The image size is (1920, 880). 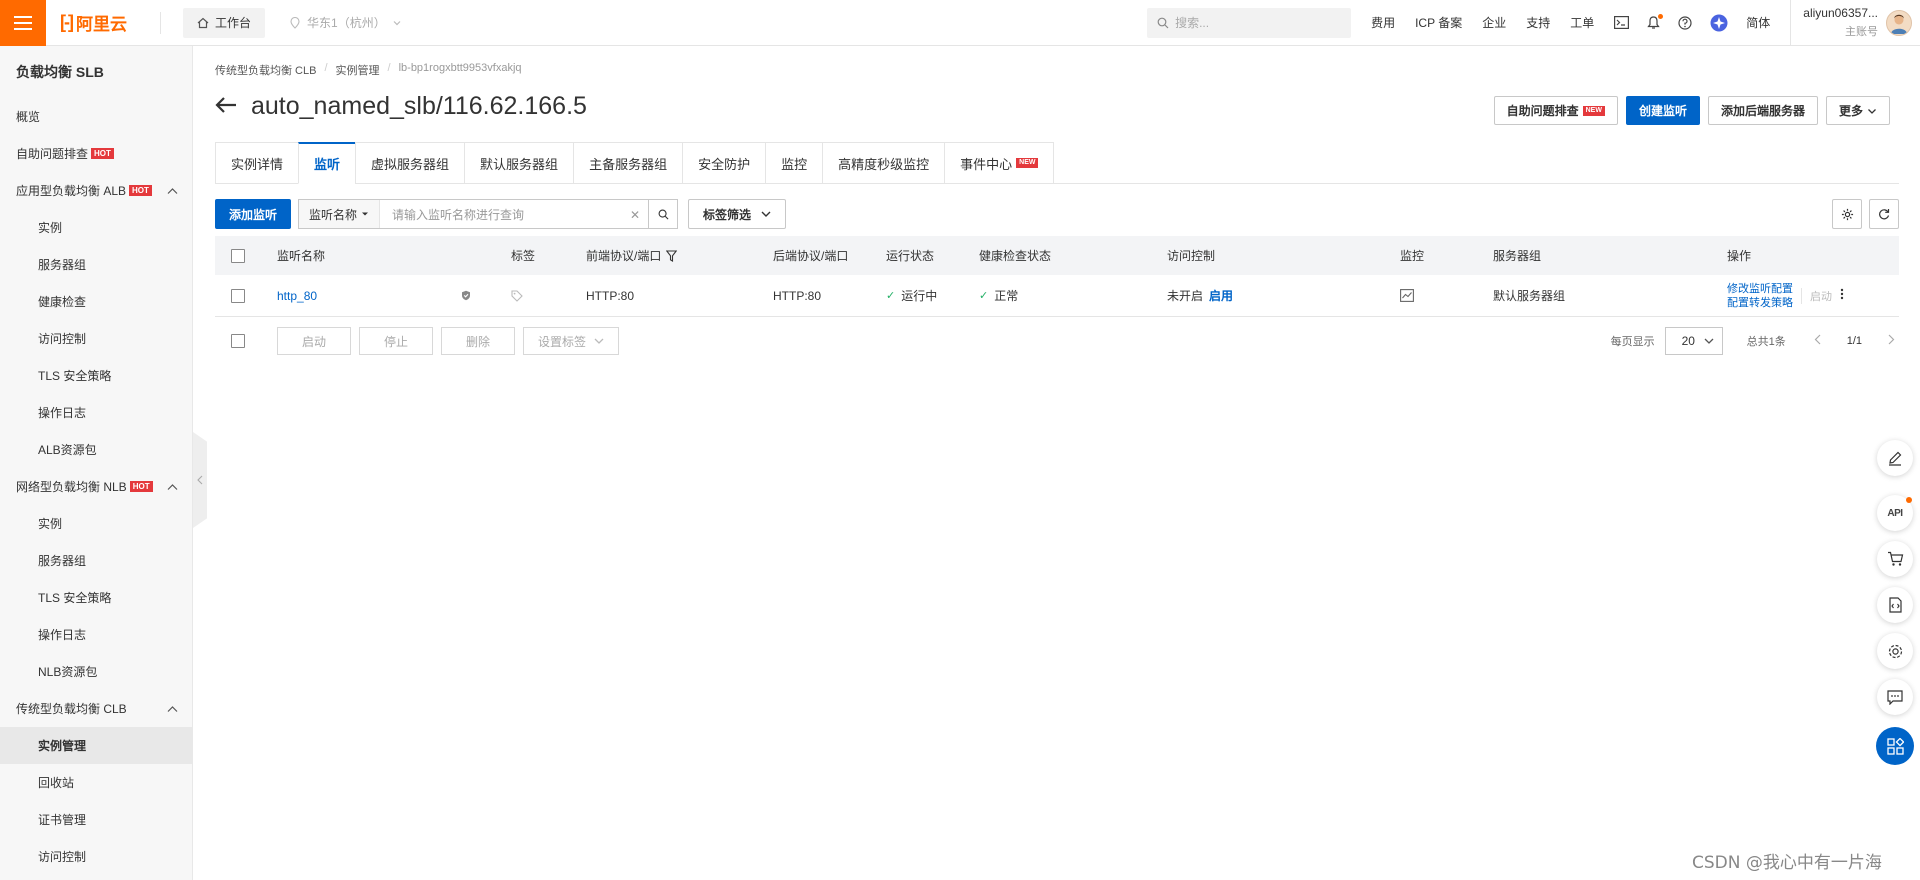 What do you see at coordinates (1661, 16) in the screenshot?
I see `notification-dot` at bounding box center [1661, 16].